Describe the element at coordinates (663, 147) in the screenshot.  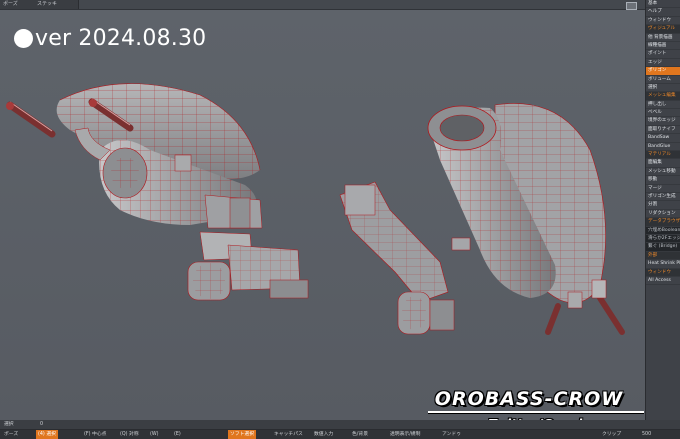
I see `panel-item: BandGlue` at that location.